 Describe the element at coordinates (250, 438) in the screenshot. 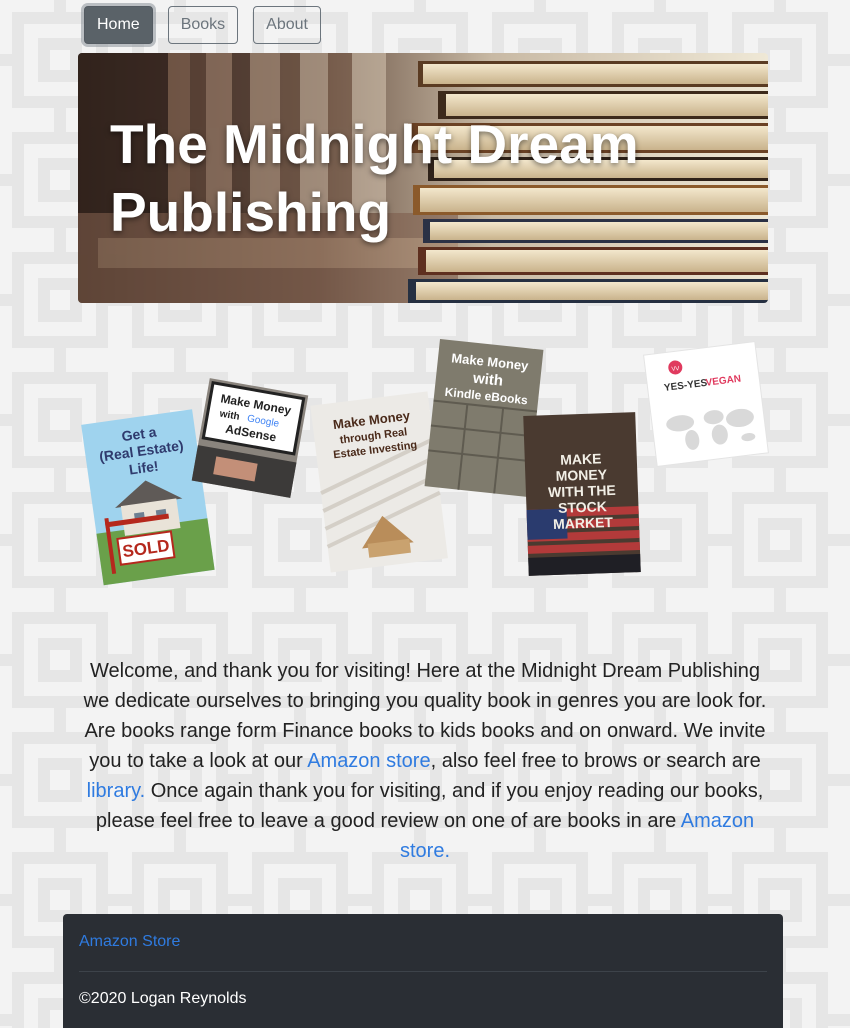

I see `book-cover-adsense: Make Money with Google AdSense` at that location.